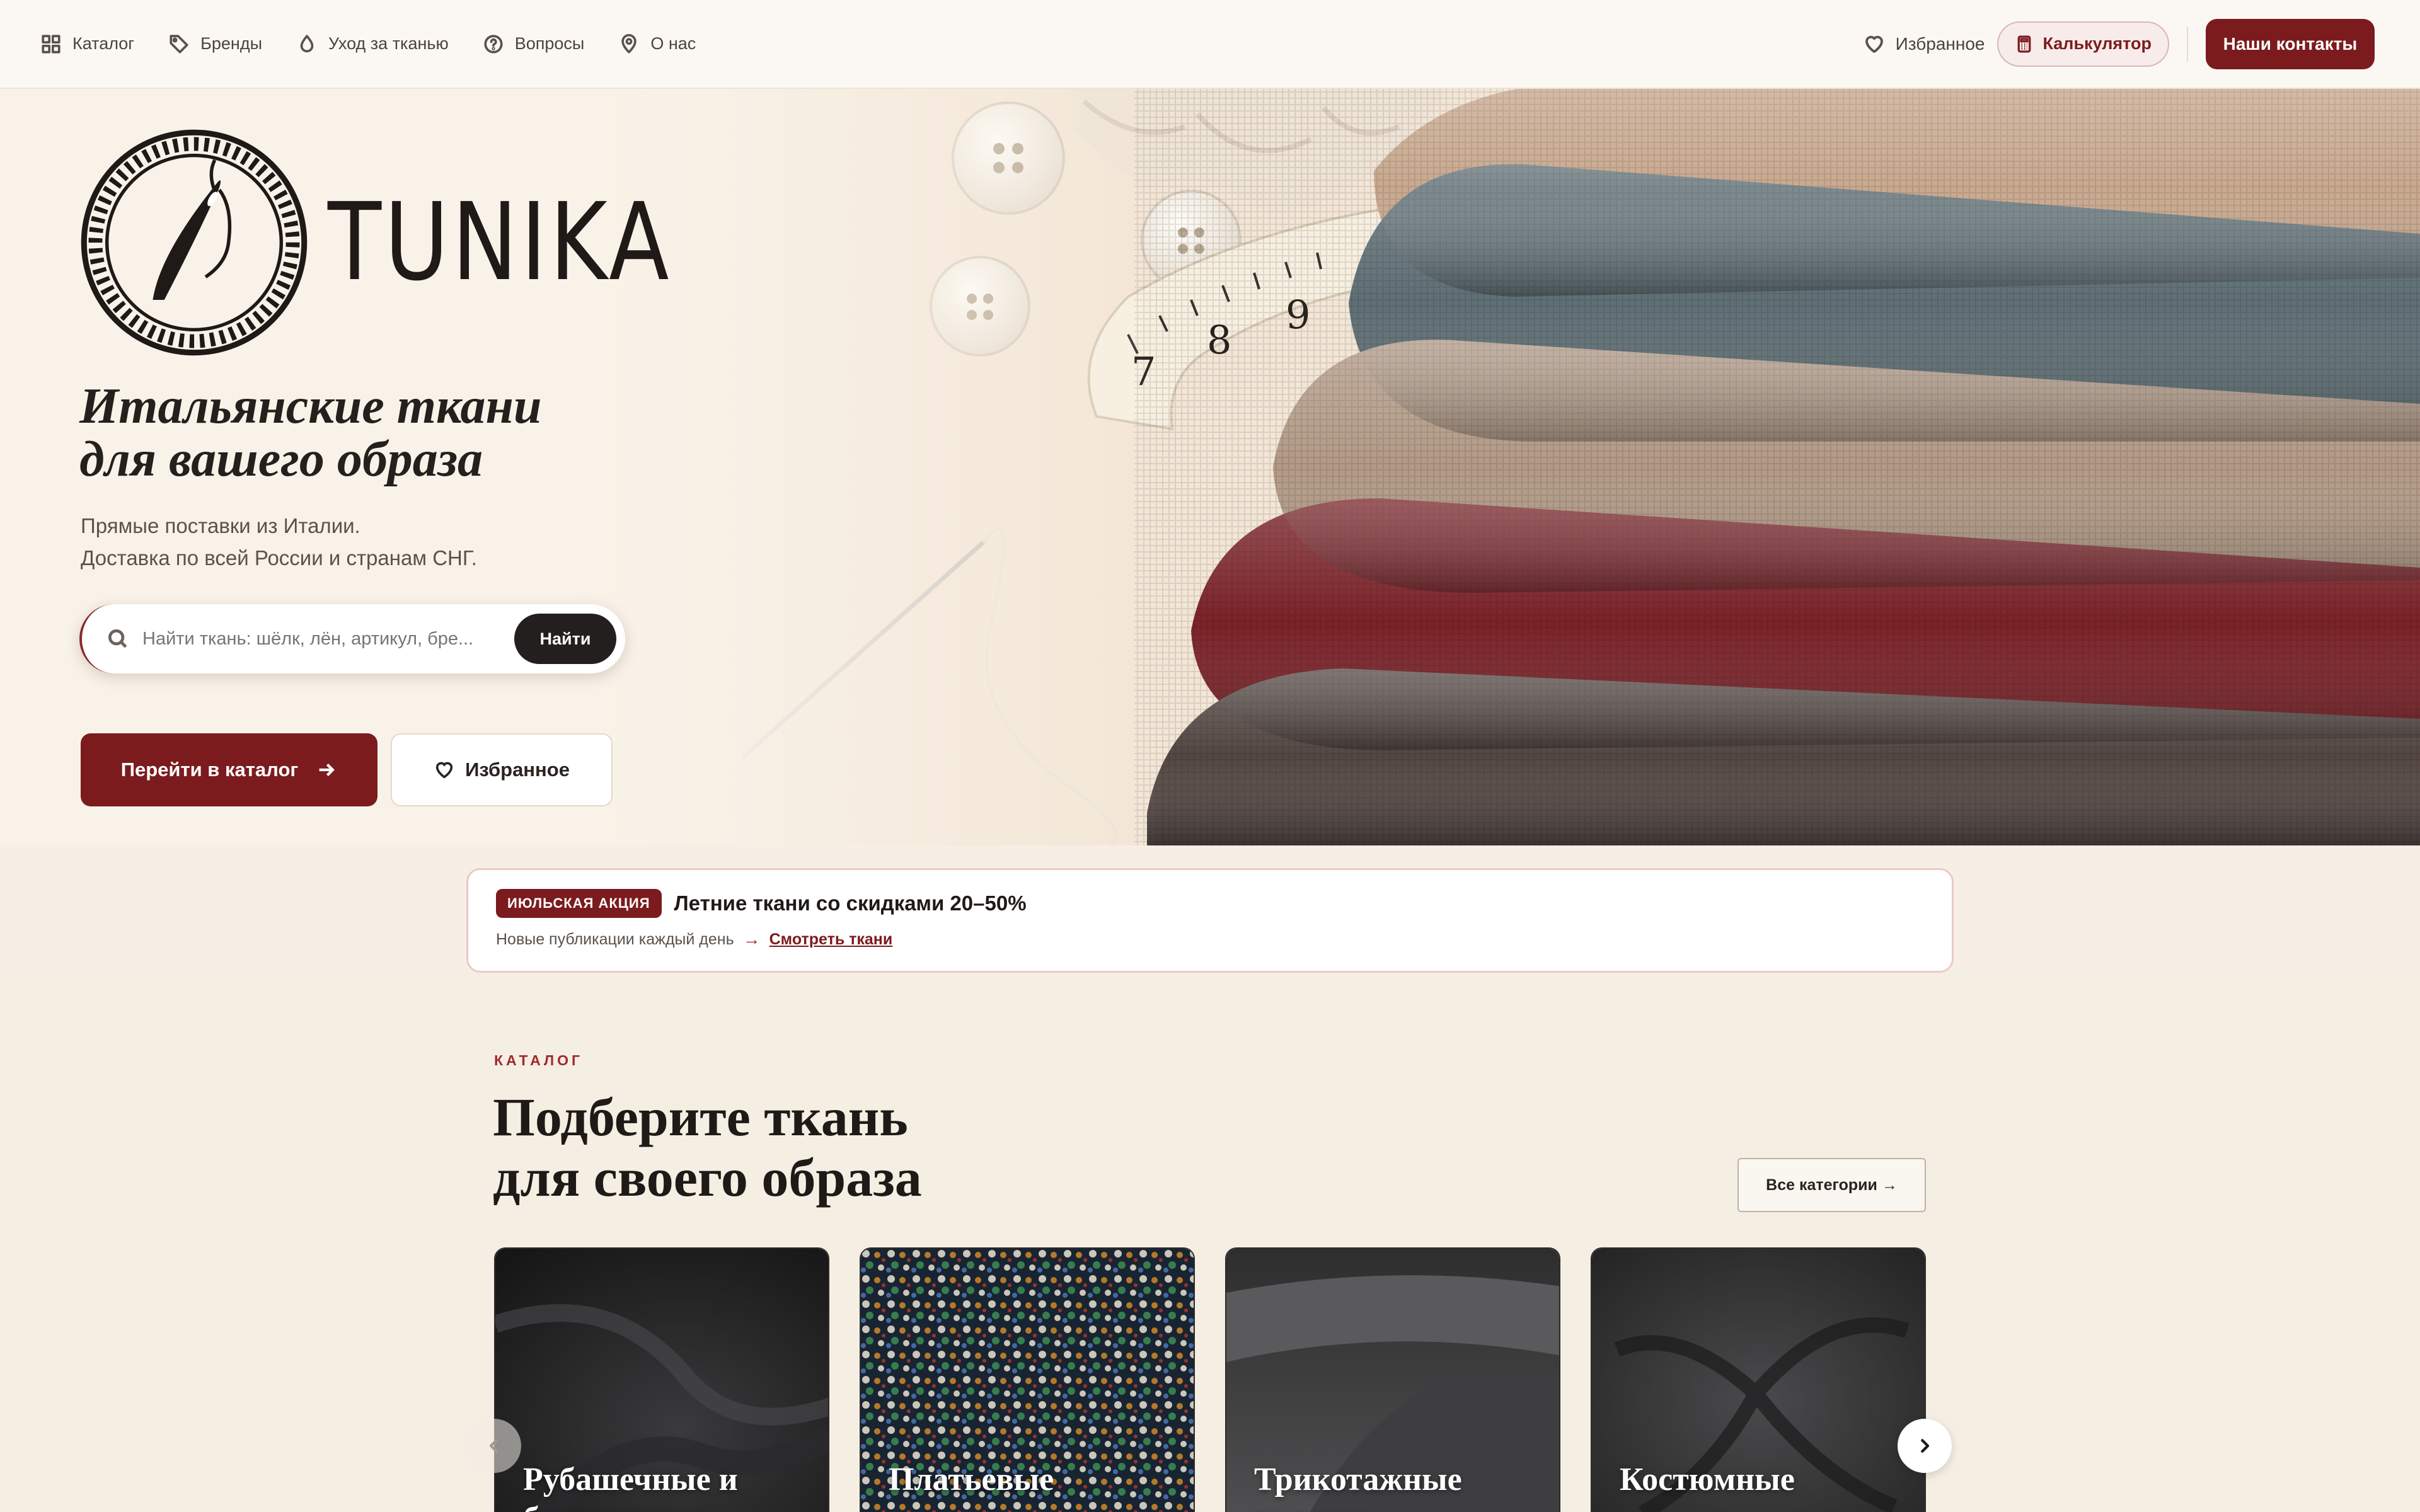  Describe the element at coordinates (51, 44) in the screenshot. I see `grid-icon` at that location.